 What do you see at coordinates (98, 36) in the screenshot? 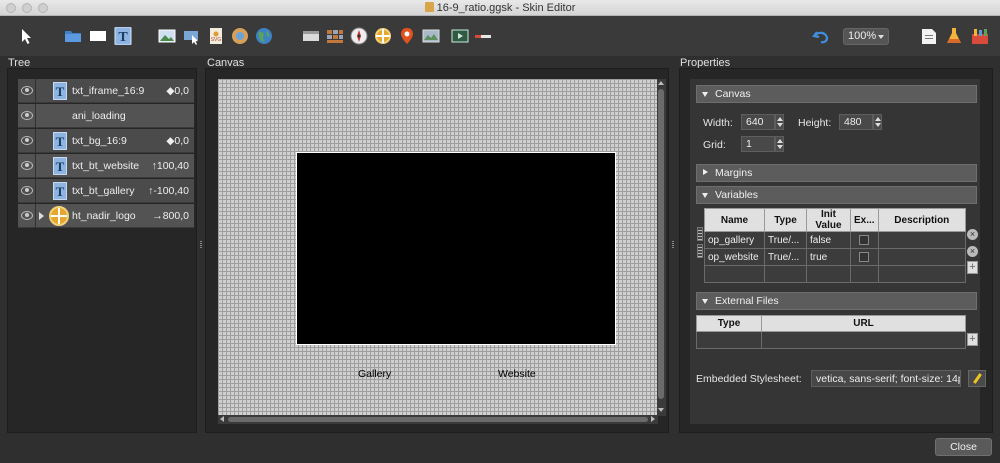
I see `rectangle-icon` at bounding box center [98, 36].